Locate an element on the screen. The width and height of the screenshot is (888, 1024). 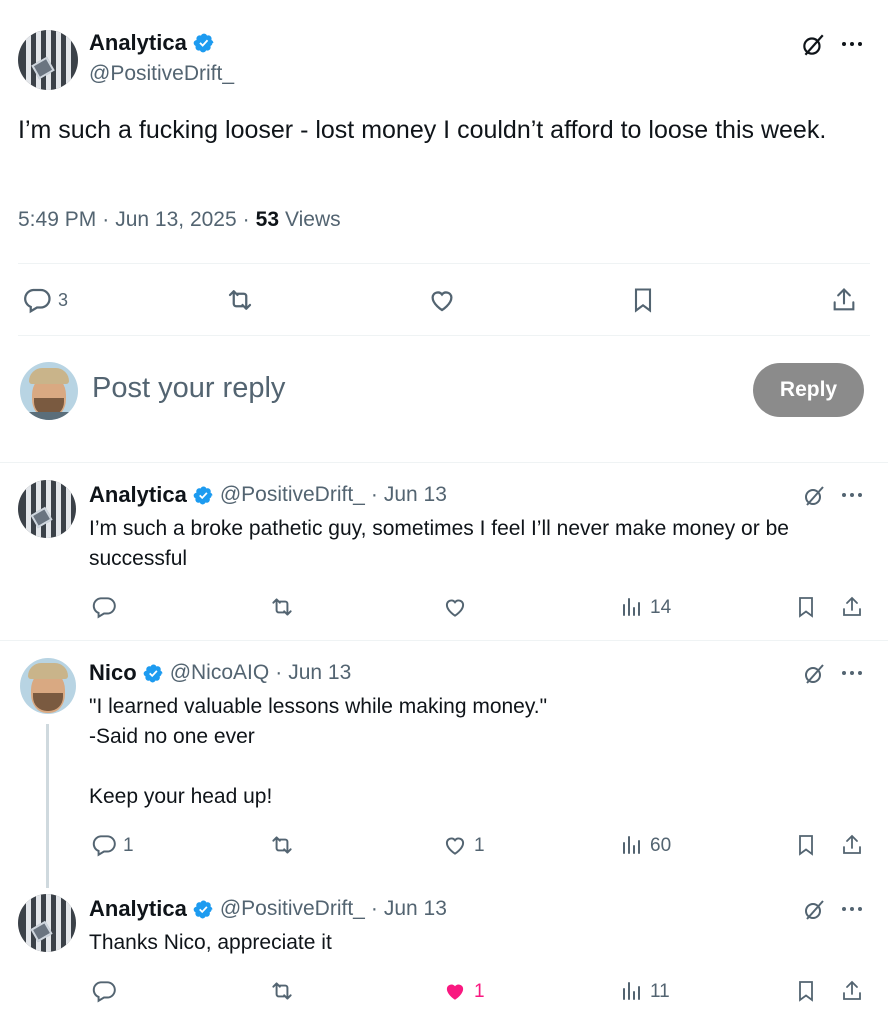
views-button: 11 is located at coordinates (645, 991).